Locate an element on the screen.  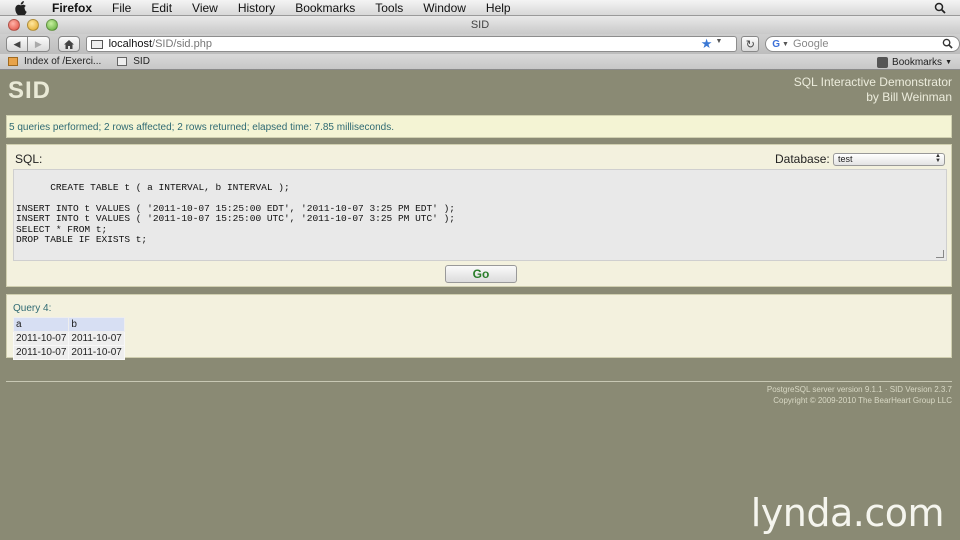
back-button: ◀ is located at coordinates (17, 44).